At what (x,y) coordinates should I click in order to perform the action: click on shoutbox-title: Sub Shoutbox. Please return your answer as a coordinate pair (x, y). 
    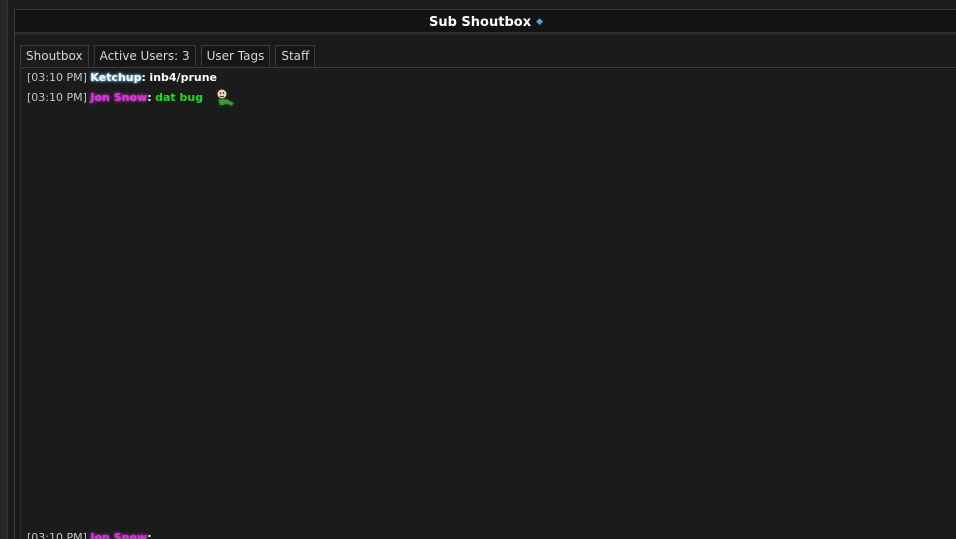
    Looking at the image, I should click on (480, 22).